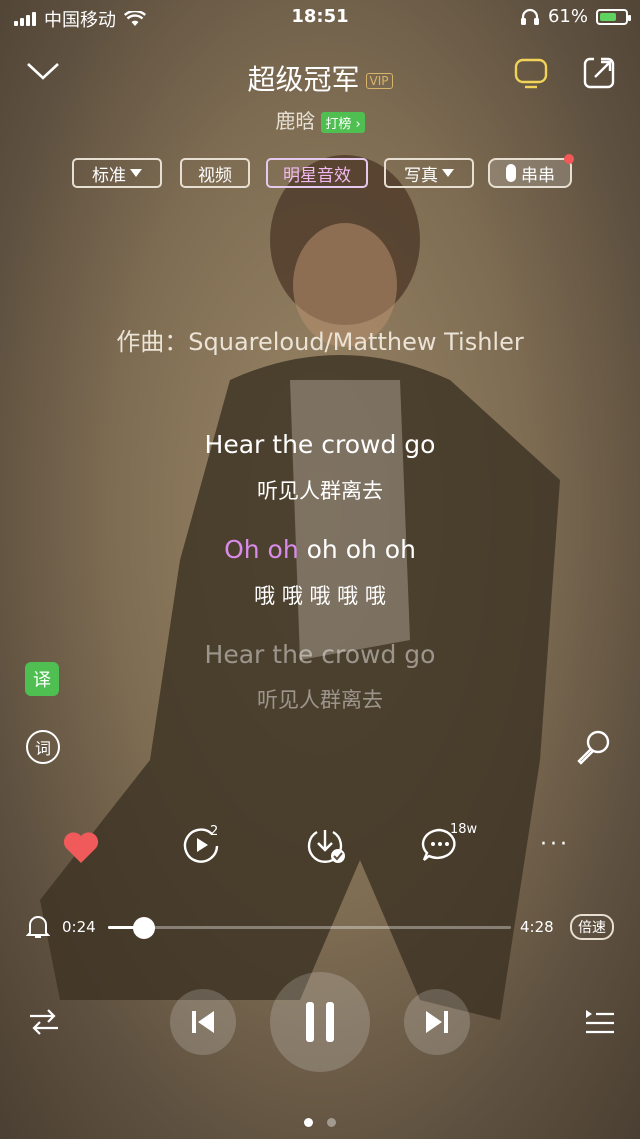  Describe the element at coordinates (320, 596) in the screenshot. I see `lyric-line-2-cn: 哦 哦 哦 哦 哦` at that location.